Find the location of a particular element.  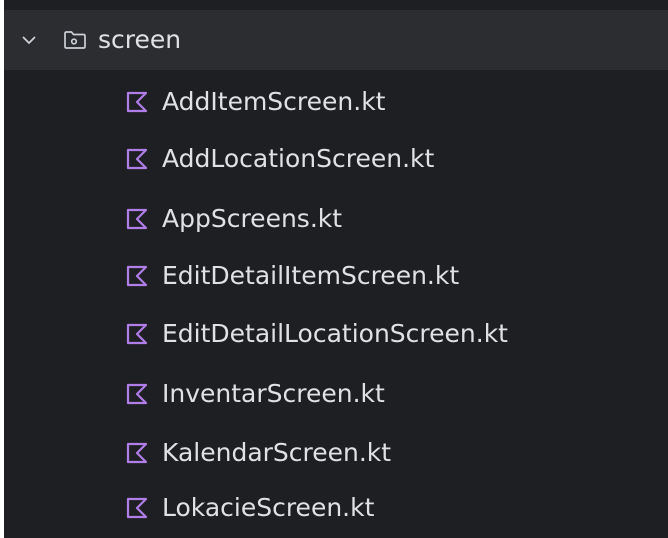

file-label: EditDetailItemScreen.kt is located at coordinates (311, 275).